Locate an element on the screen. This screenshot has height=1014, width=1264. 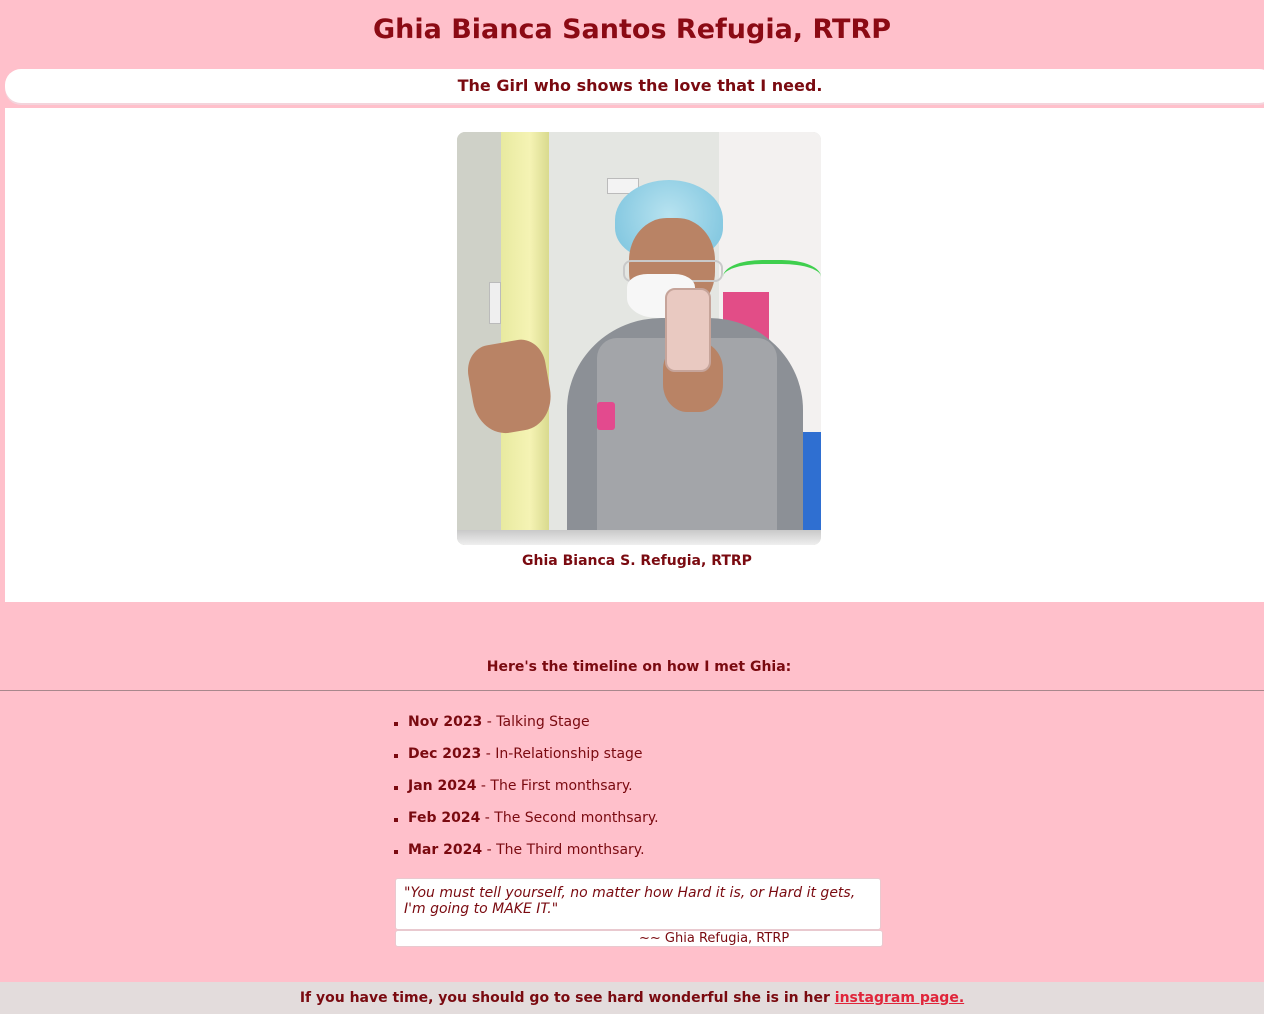
instagram-link: instagram page. is located at coordinates (899, 998).